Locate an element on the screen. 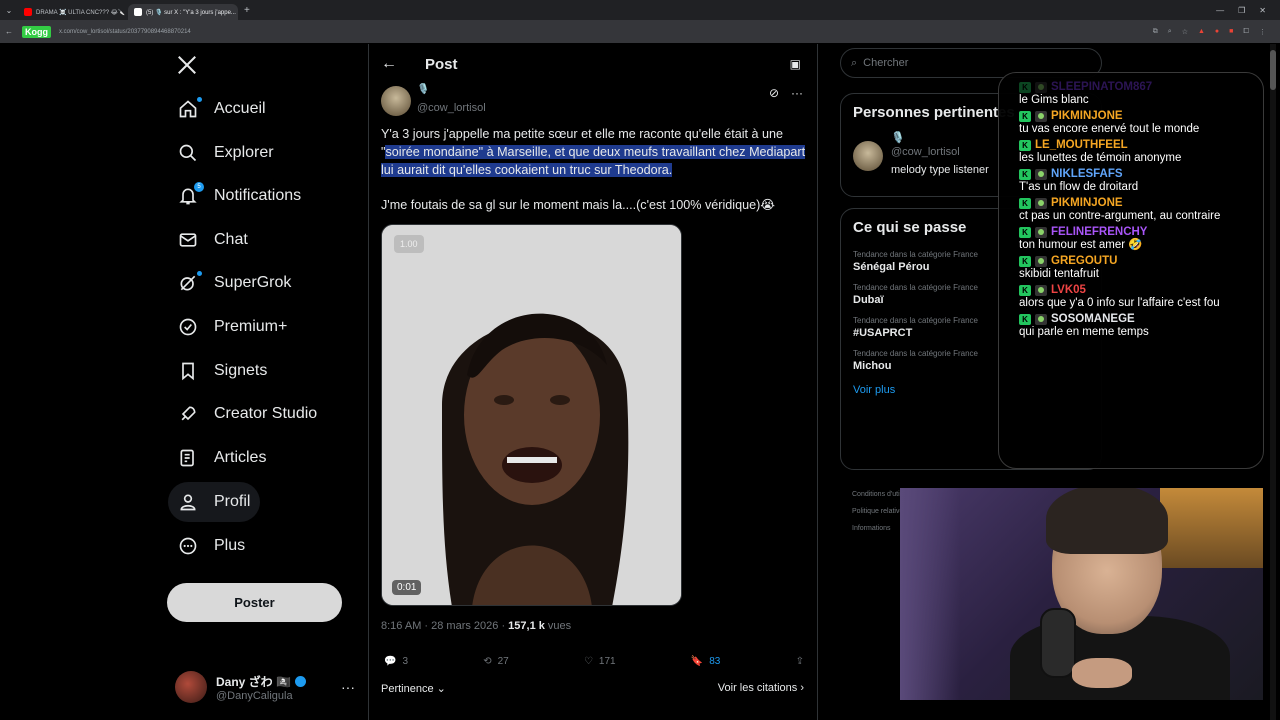 The height and width of the screenshot is (720, 1280). background-light is located at coordinates (1211, 528).